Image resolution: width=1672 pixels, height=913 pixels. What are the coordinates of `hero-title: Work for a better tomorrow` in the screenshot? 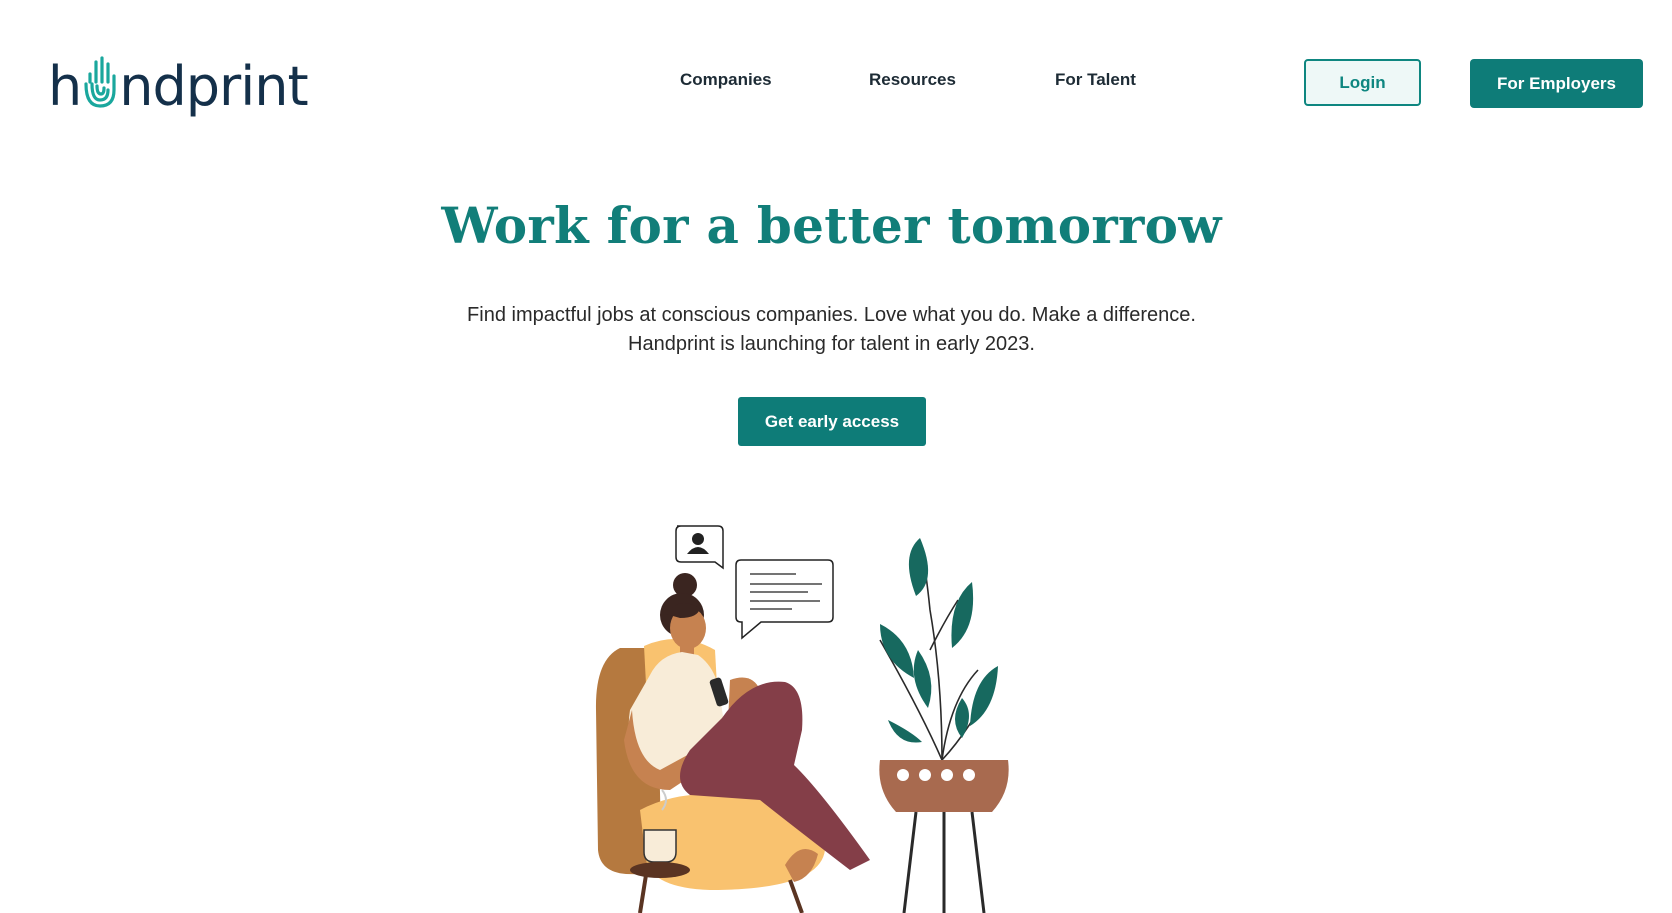 It's located at (831, 225).